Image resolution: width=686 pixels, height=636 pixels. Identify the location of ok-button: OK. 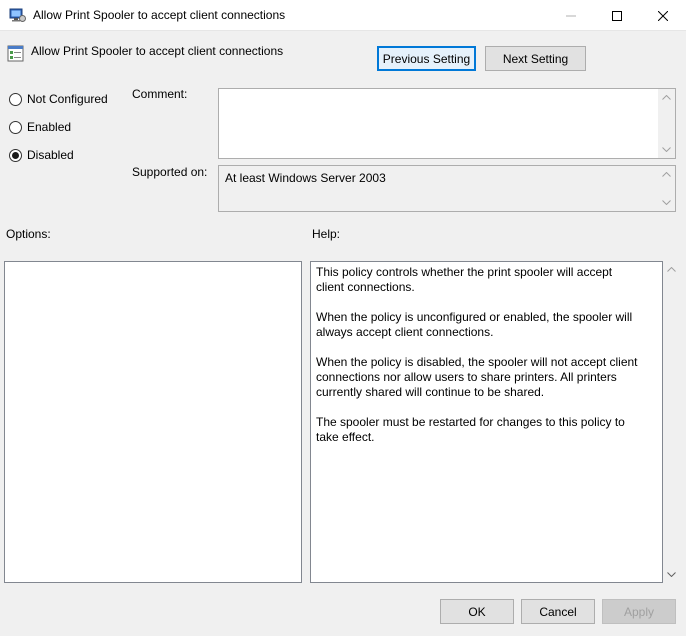
(477, 611).